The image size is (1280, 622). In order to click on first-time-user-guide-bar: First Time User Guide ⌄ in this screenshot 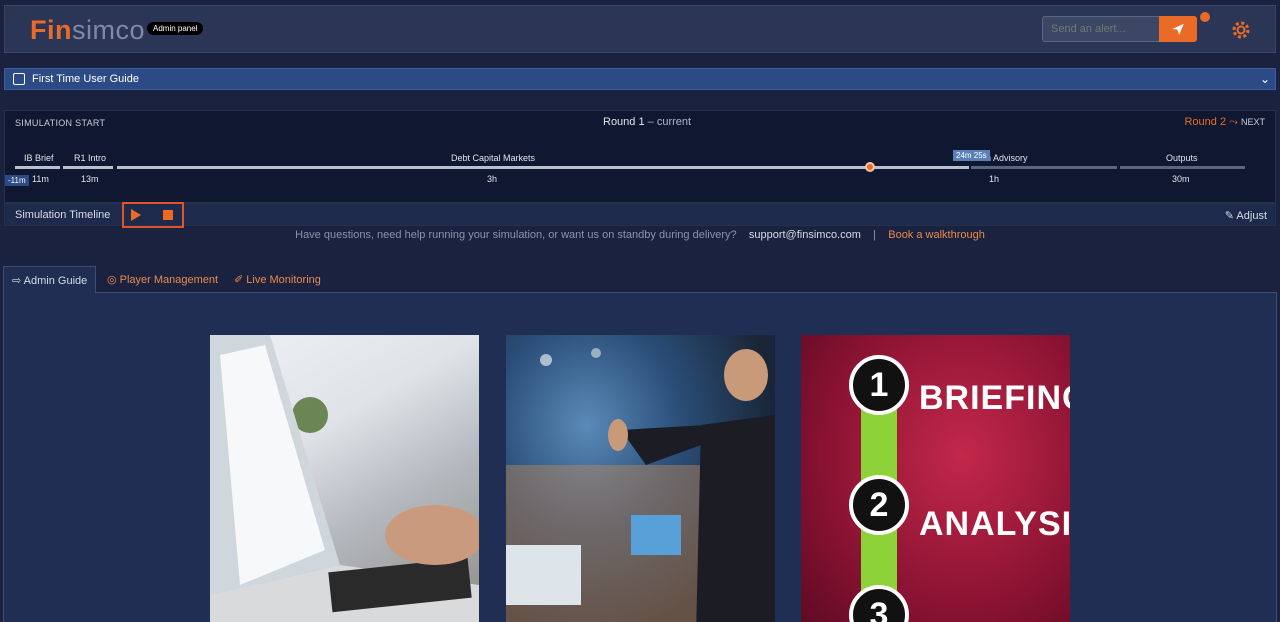, I will do `click(640, 79)`.